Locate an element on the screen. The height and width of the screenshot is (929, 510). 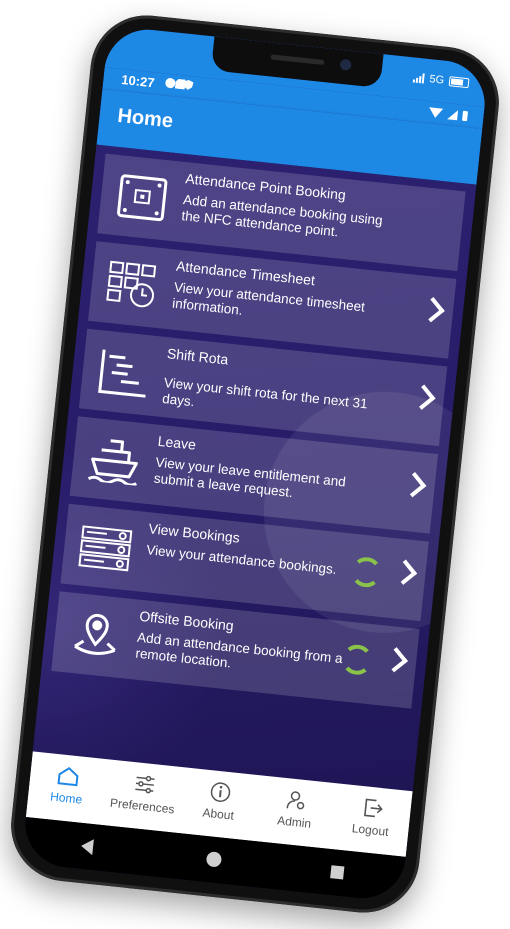
back-icon is located at coordinates (87, 846).